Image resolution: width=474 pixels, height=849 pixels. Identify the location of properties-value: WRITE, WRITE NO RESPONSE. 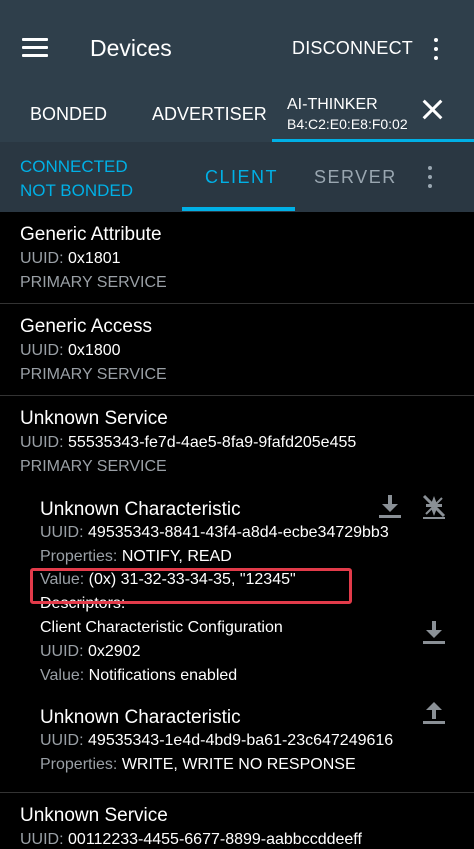
(238, 764).